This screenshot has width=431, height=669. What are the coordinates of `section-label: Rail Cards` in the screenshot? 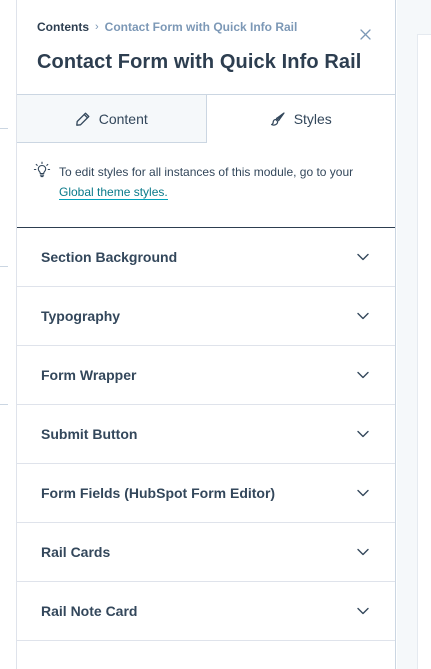 It's located at (76, 552).